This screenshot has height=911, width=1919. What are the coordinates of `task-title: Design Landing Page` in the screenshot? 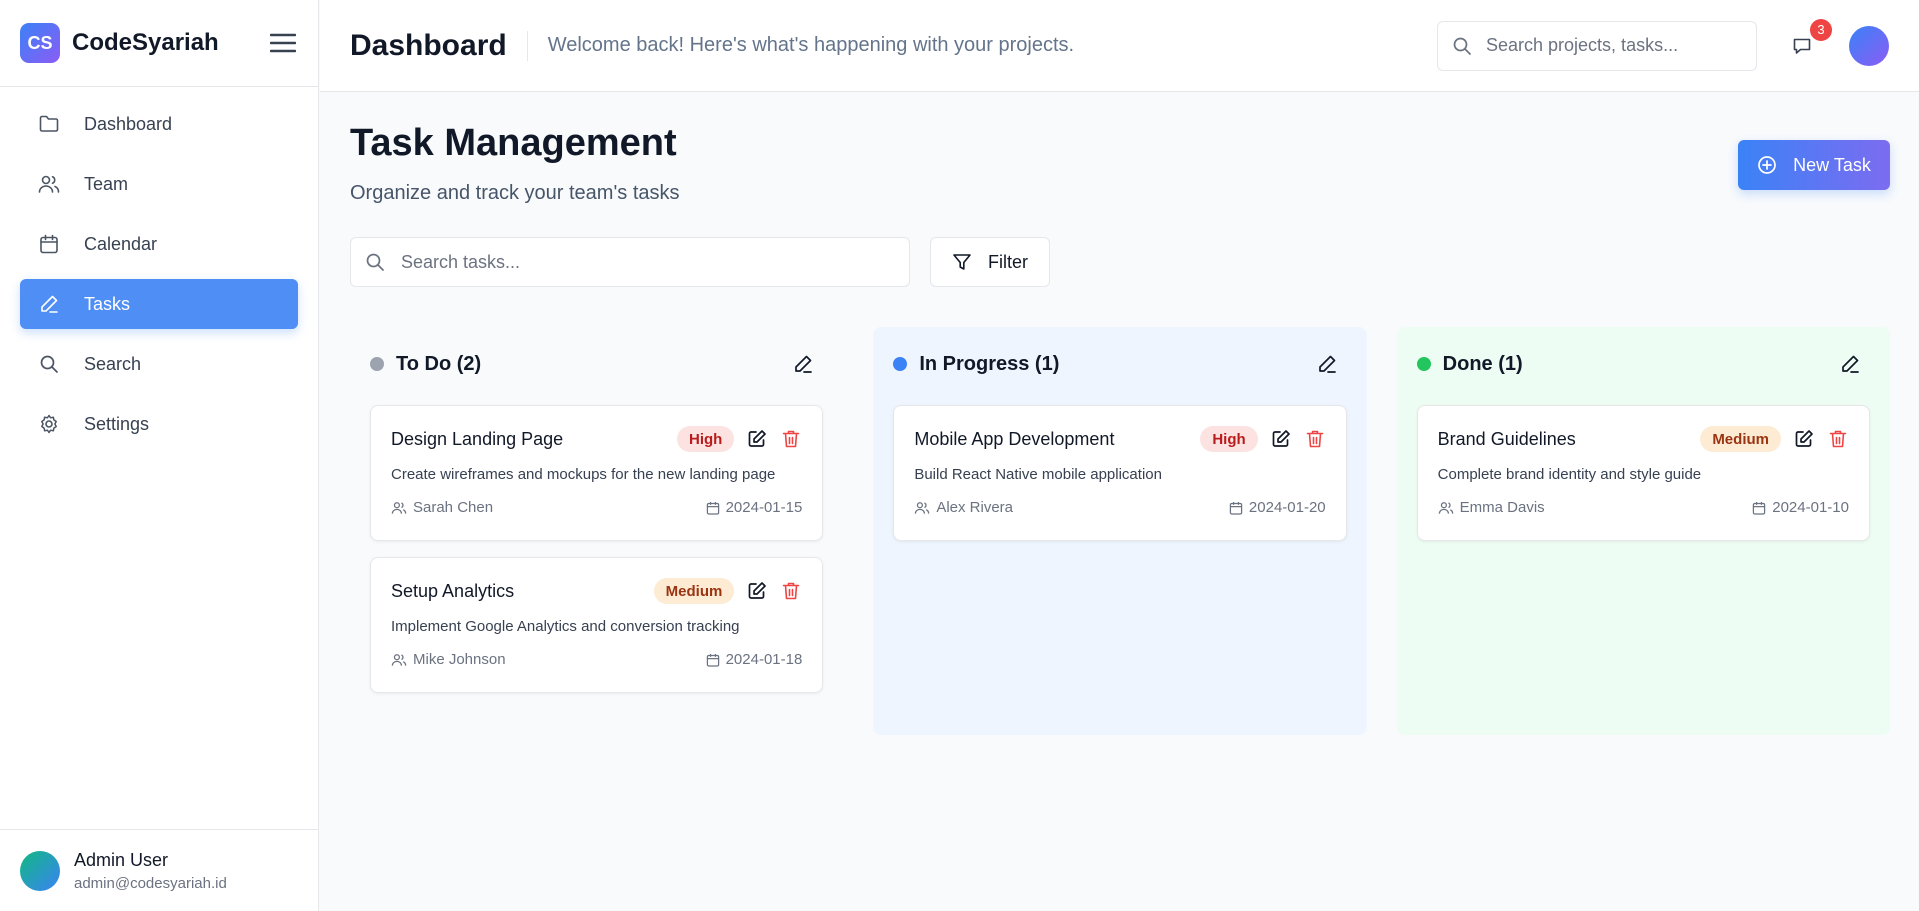 It's located at (477, 438).